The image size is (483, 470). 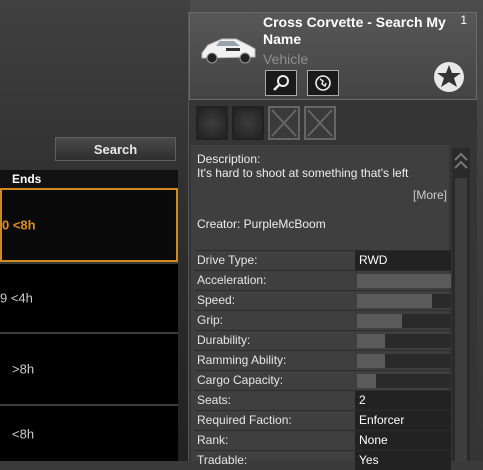 I want to click on market-button, so click(x=323, y=83).